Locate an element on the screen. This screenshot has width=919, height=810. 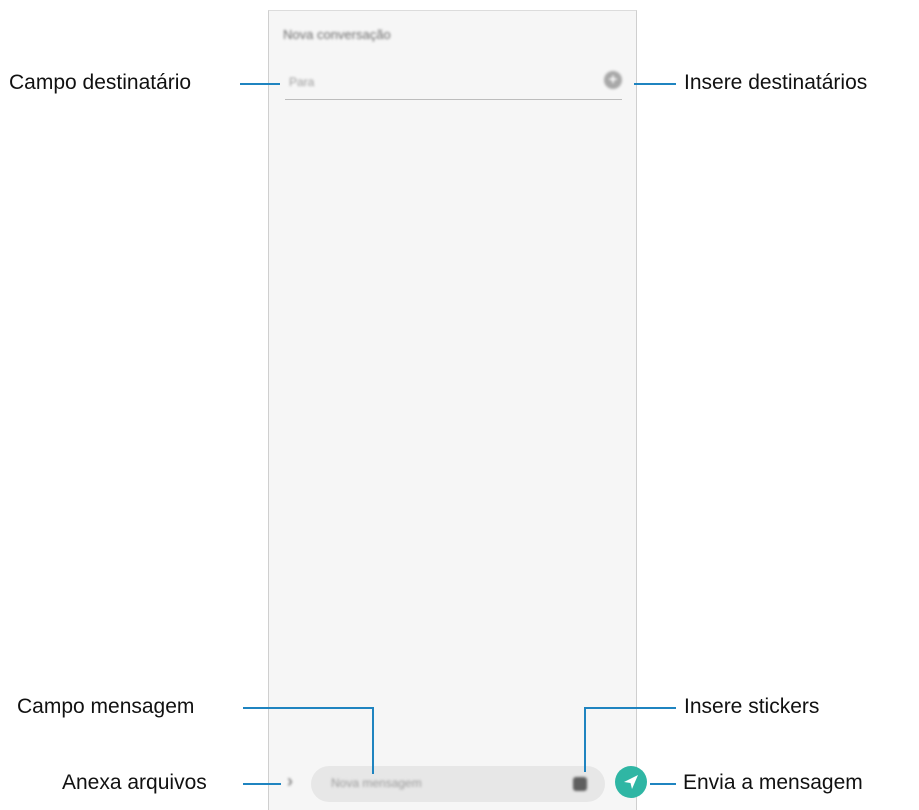
leader-message-field-h is located at coordinates (308, 708).